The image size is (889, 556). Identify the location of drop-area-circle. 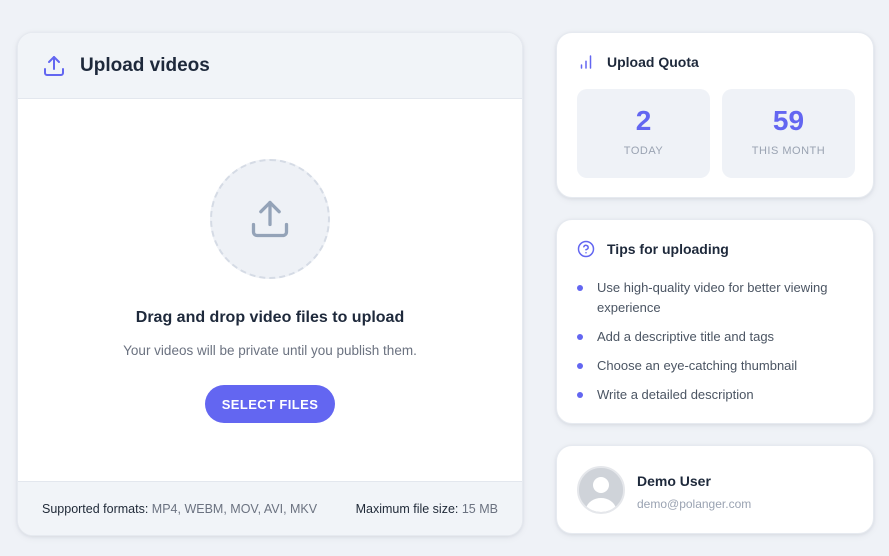
(270, 219).